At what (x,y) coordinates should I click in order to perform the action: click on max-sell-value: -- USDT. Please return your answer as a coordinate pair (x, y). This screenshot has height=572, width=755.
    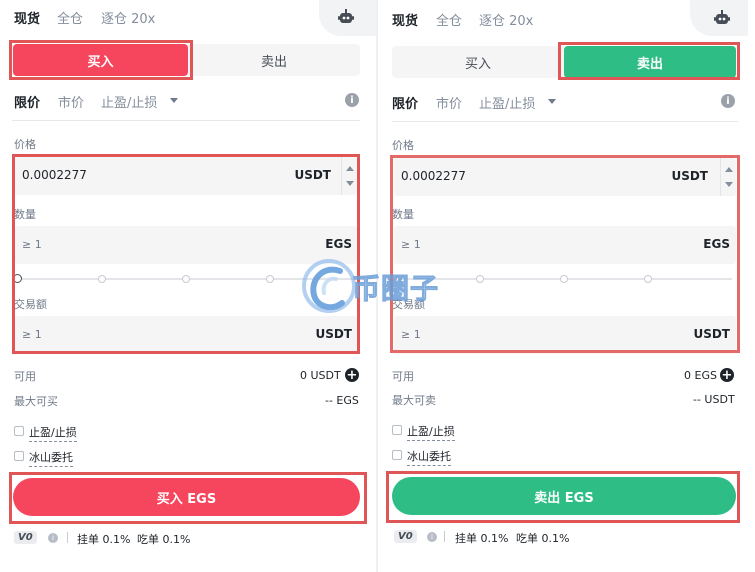
    Looking at the image, I should click on (714, 399).